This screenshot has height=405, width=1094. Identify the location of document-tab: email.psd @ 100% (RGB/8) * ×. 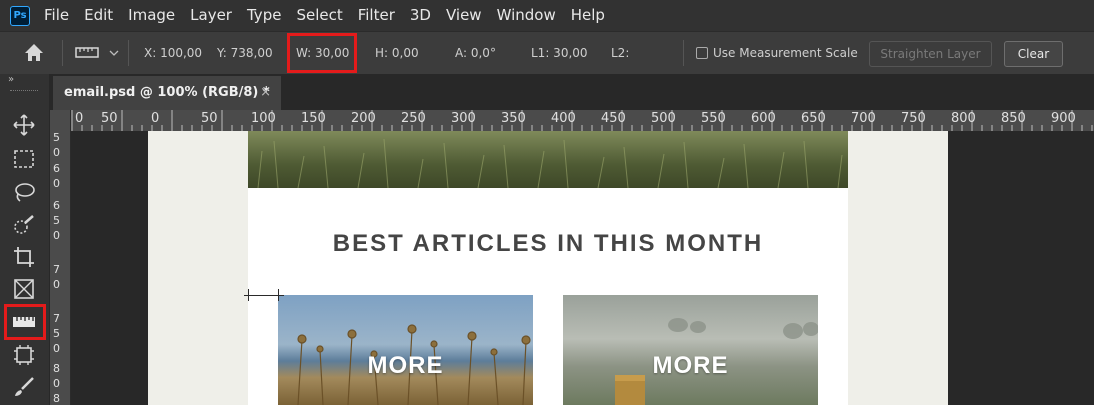
(167, 93).